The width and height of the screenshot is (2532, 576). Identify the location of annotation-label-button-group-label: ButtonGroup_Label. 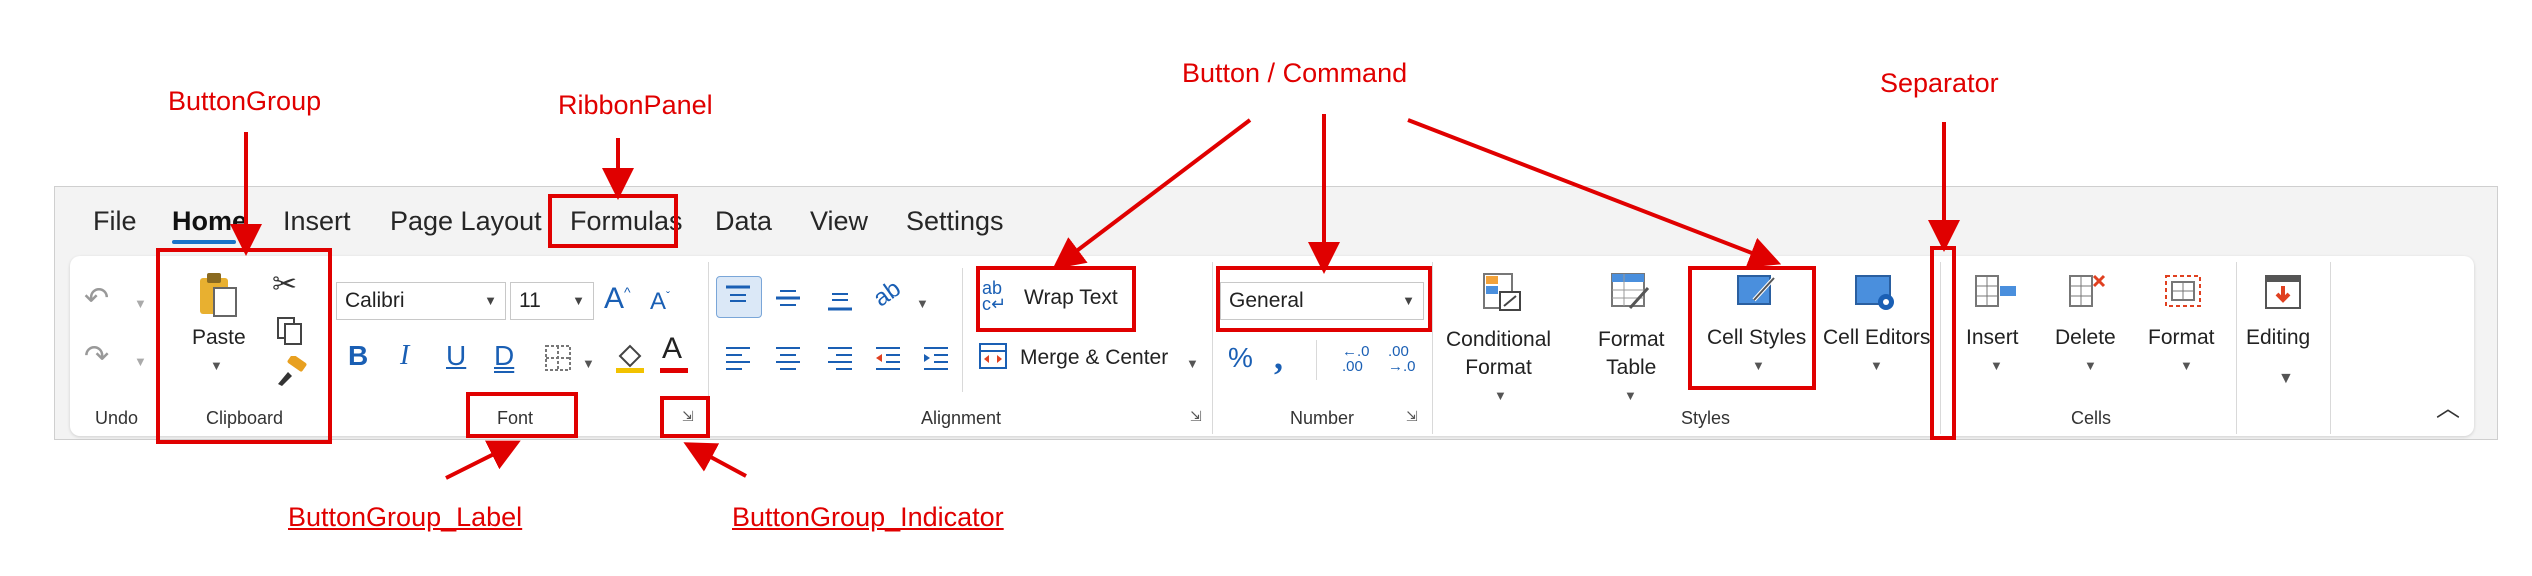
(405, 517).